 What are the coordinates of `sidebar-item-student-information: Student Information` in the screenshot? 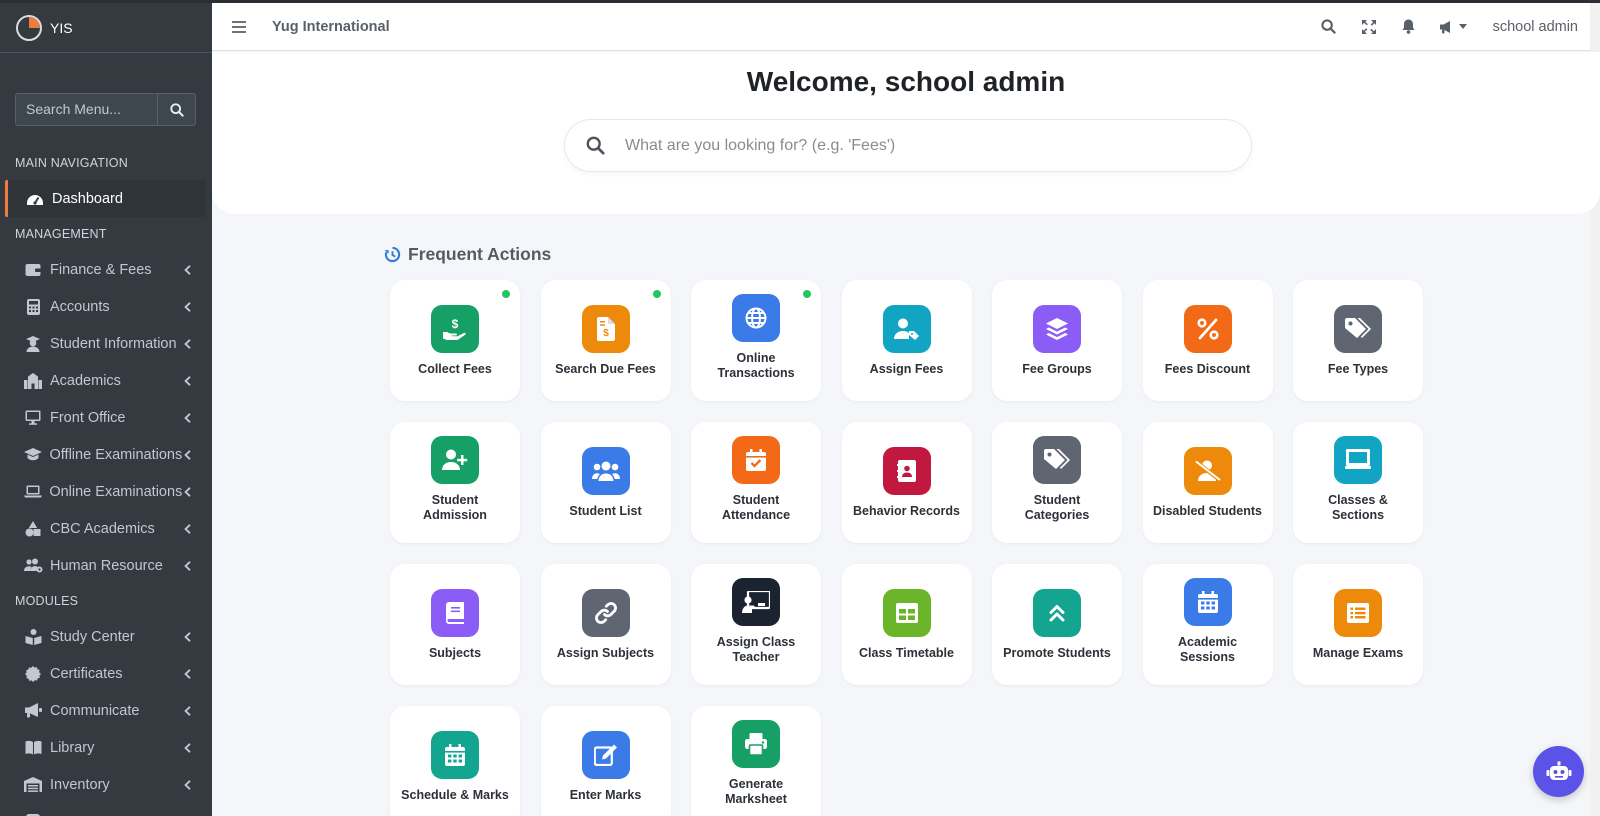 It's located at (106, 343).